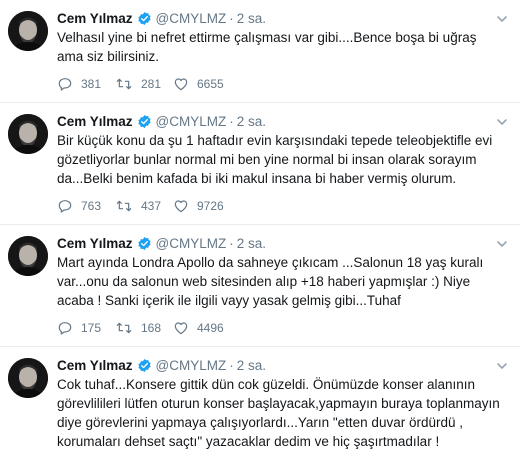 The image size is (520, 451). I want to click on retweet-count: 281, so click(151, 84).